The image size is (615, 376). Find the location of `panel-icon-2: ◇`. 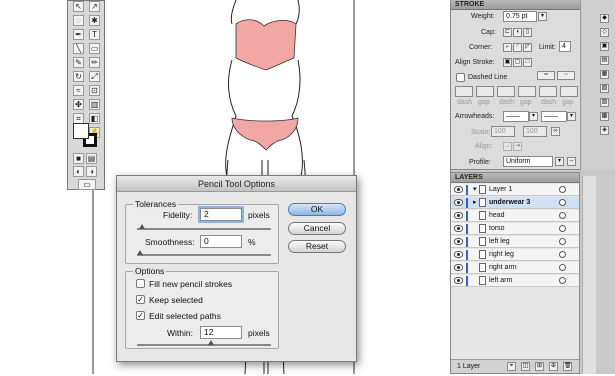

panel-icon-2: ◇ is located at coordinates (604, 32).